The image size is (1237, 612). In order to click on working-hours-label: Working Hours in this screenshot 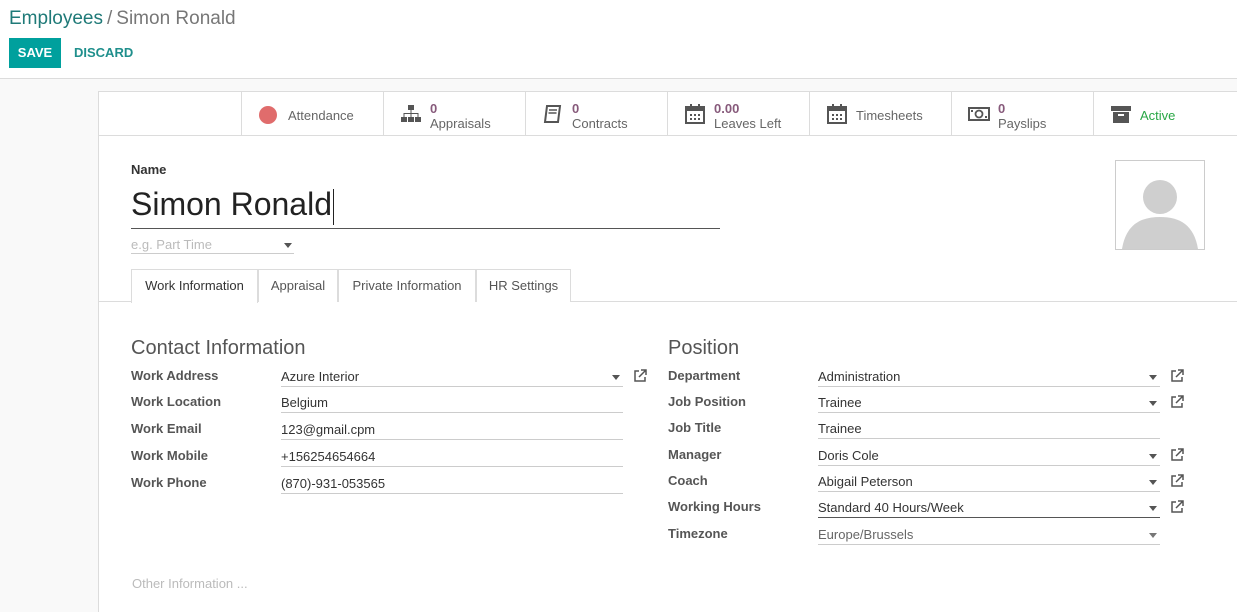, I will do `click(714, 506)`.